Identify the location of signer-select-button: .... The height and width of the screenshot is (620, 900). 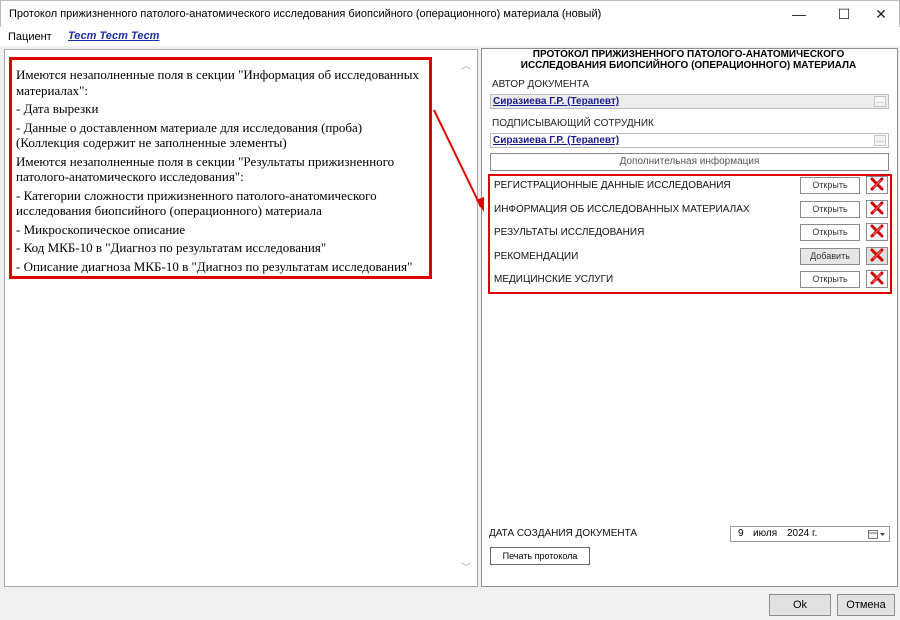
(880, 140).